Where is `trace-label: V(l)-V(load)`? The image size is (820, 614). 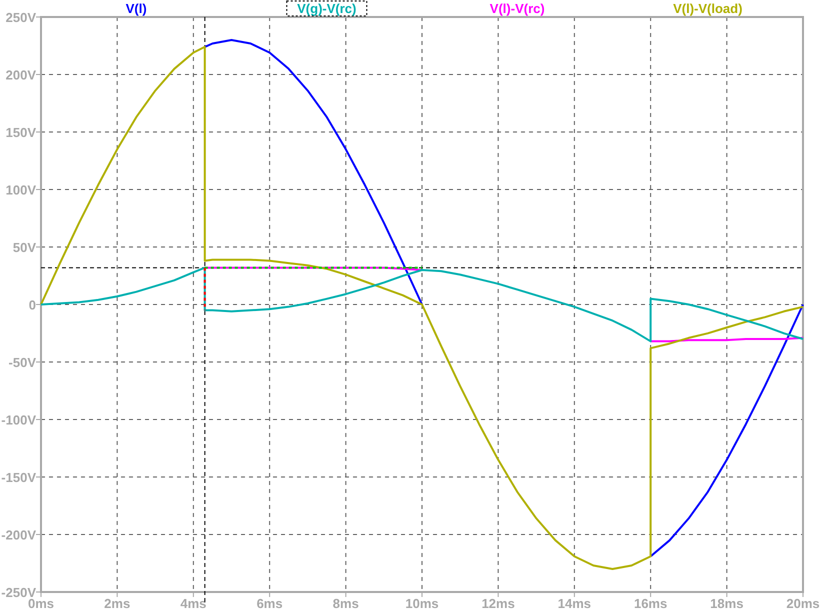
trace-label: V(l)-V(load) is located at coordinates (707, 8).